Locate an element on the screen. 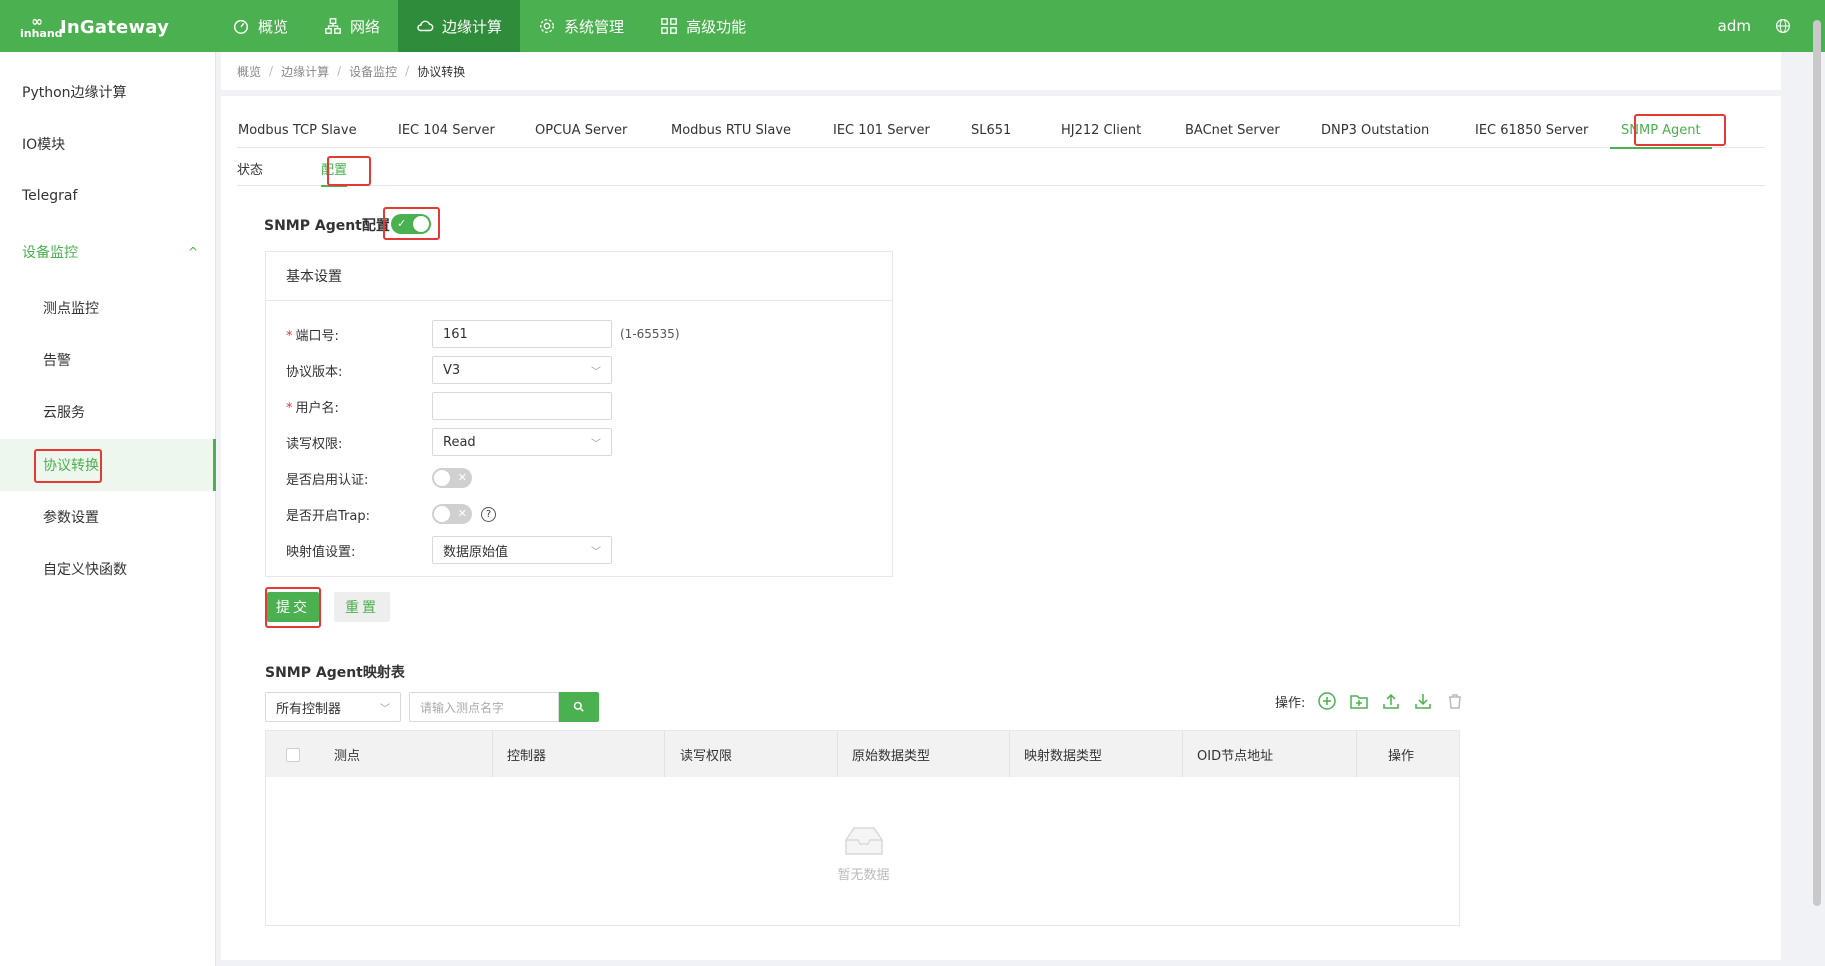 The width and height of the screenshot is (1825, 966). tab-iec101-server: IEC 101 Server is located at coordinates (881, 130).